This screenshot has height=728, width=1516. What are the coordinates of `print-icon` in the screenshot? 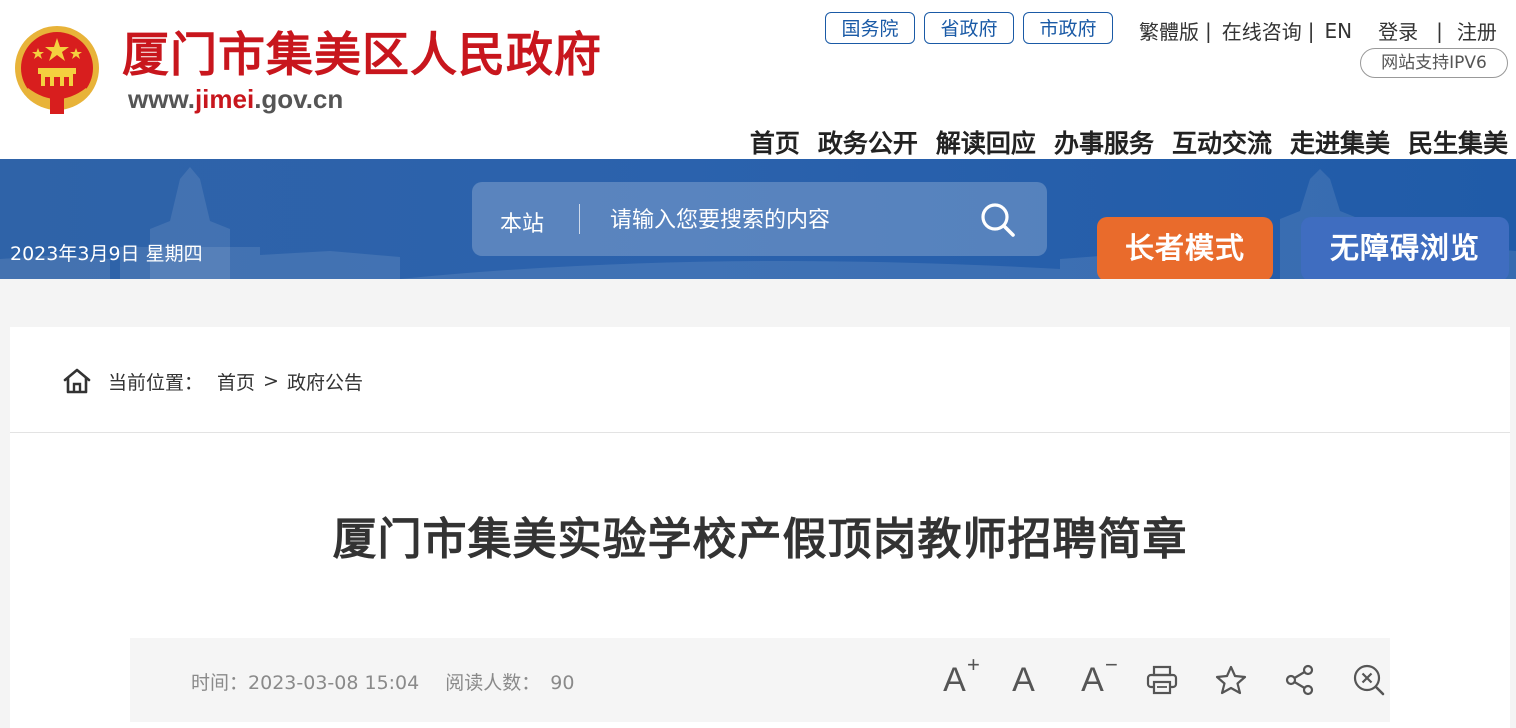 It's located at (1161, 680).